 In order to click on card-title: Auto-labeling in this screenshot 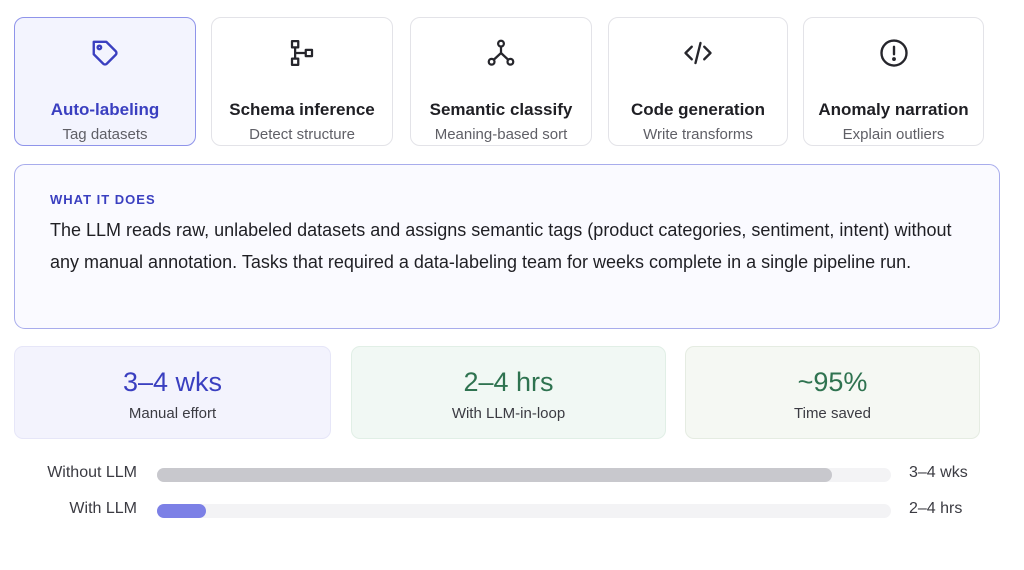, I will do `click(105, 109)`.